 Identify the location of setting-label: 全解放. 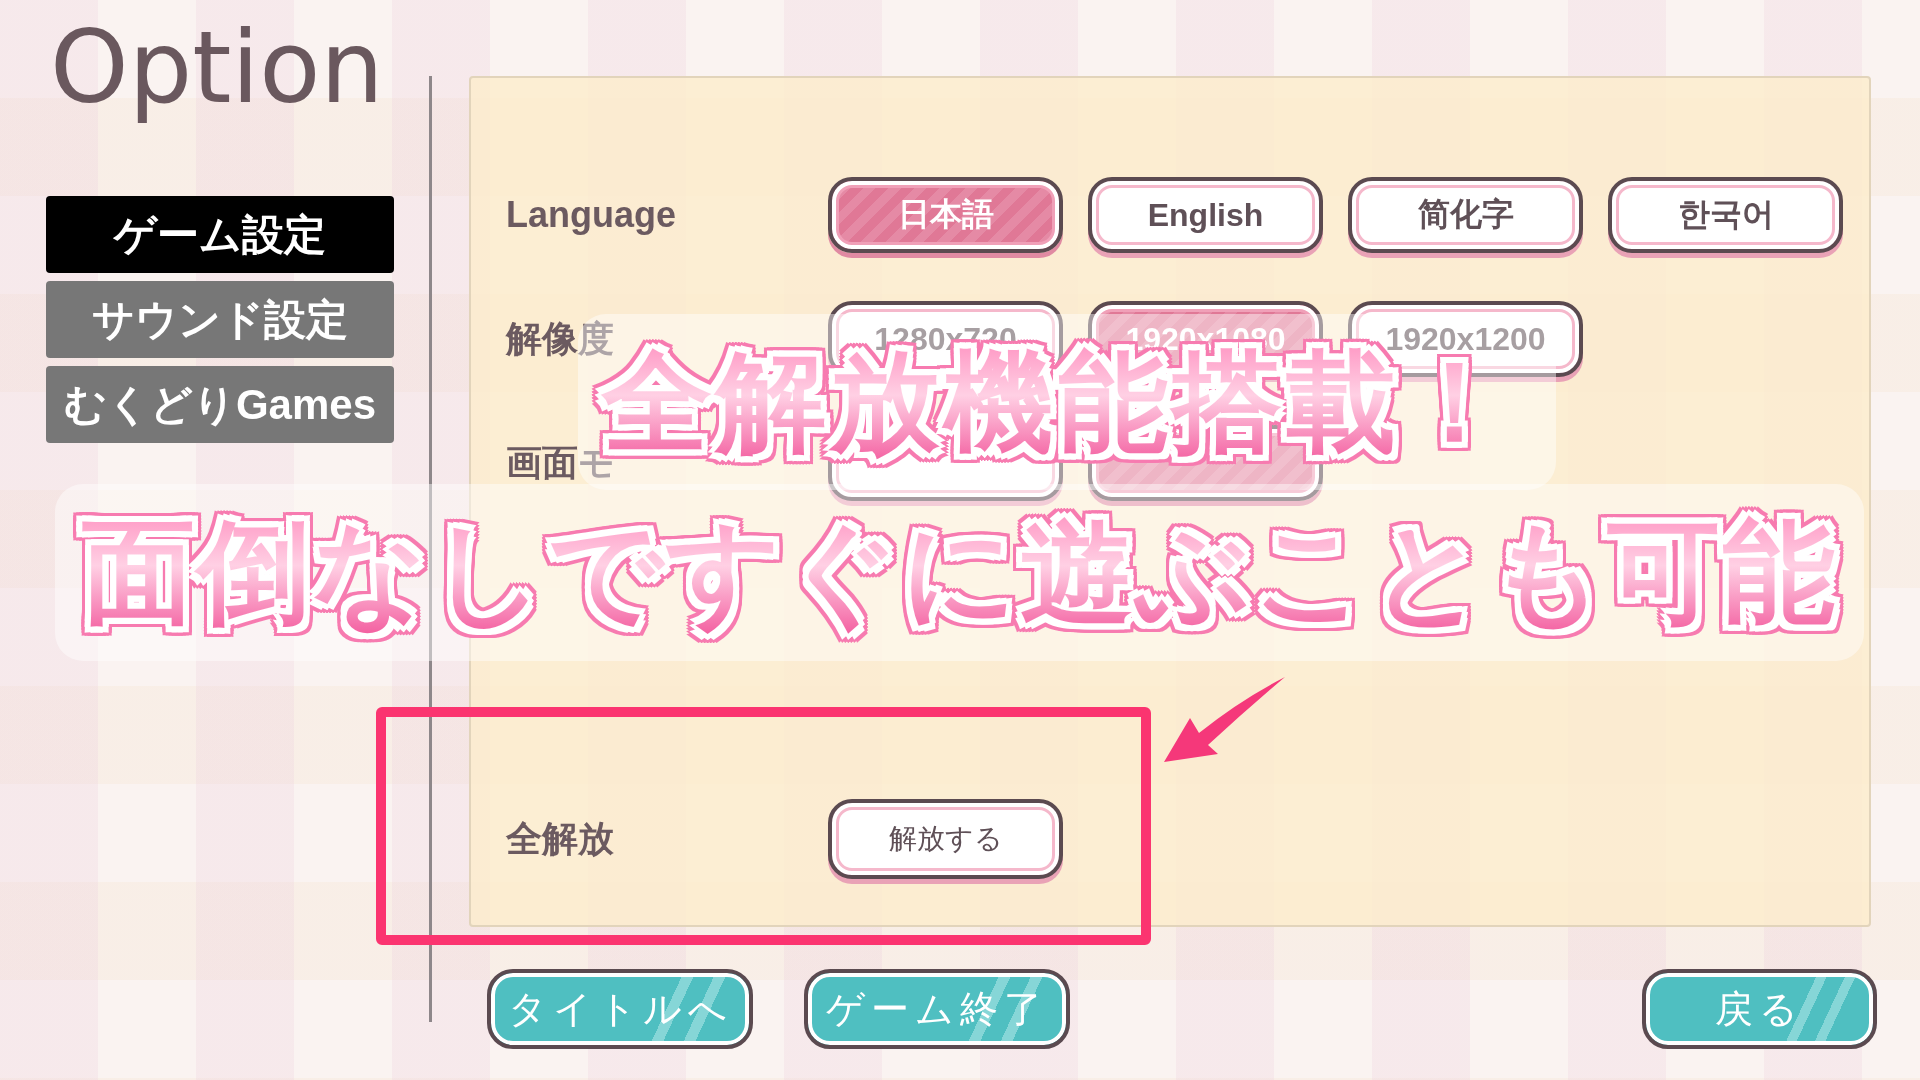
(560, 838).